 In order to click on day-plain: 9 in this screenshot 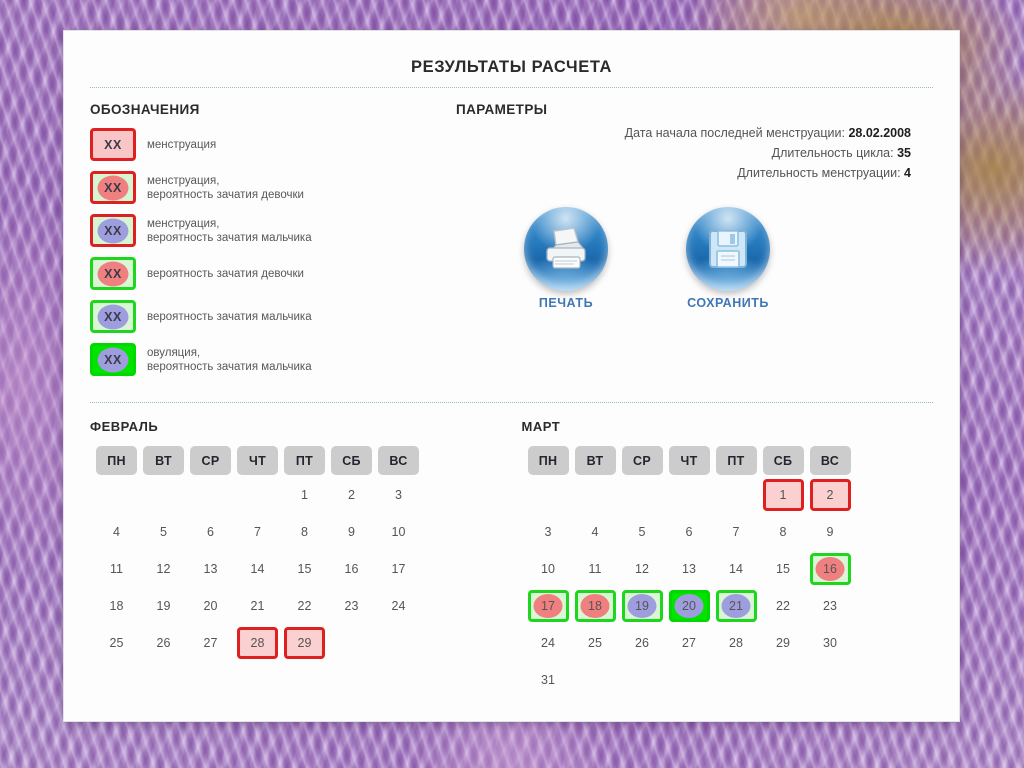, I will do `click(830, 532)`.